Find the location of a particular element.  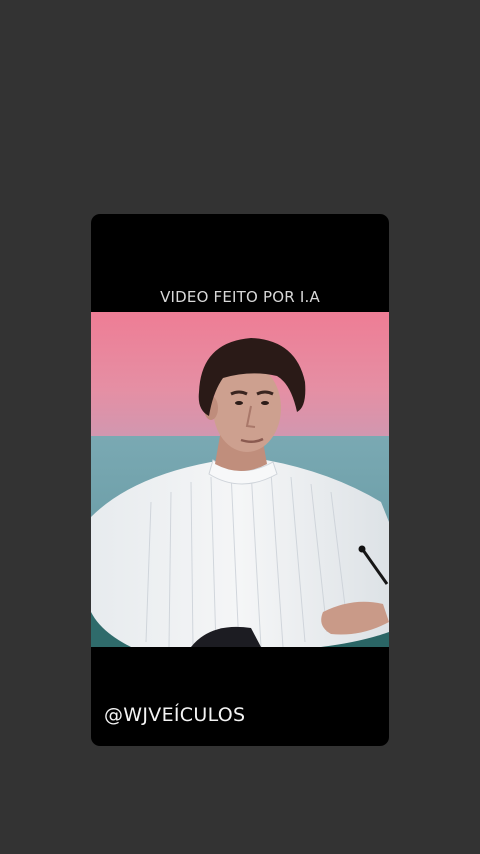

video-caption: VIDEO FEITO POR I.A is located at coordinates (240, 297).